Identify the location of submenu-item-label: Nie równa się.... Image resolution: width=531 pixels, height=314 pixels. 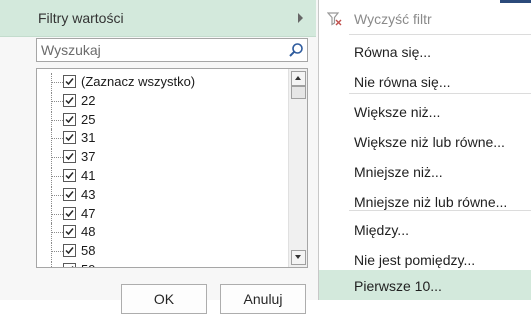
(402, 82).